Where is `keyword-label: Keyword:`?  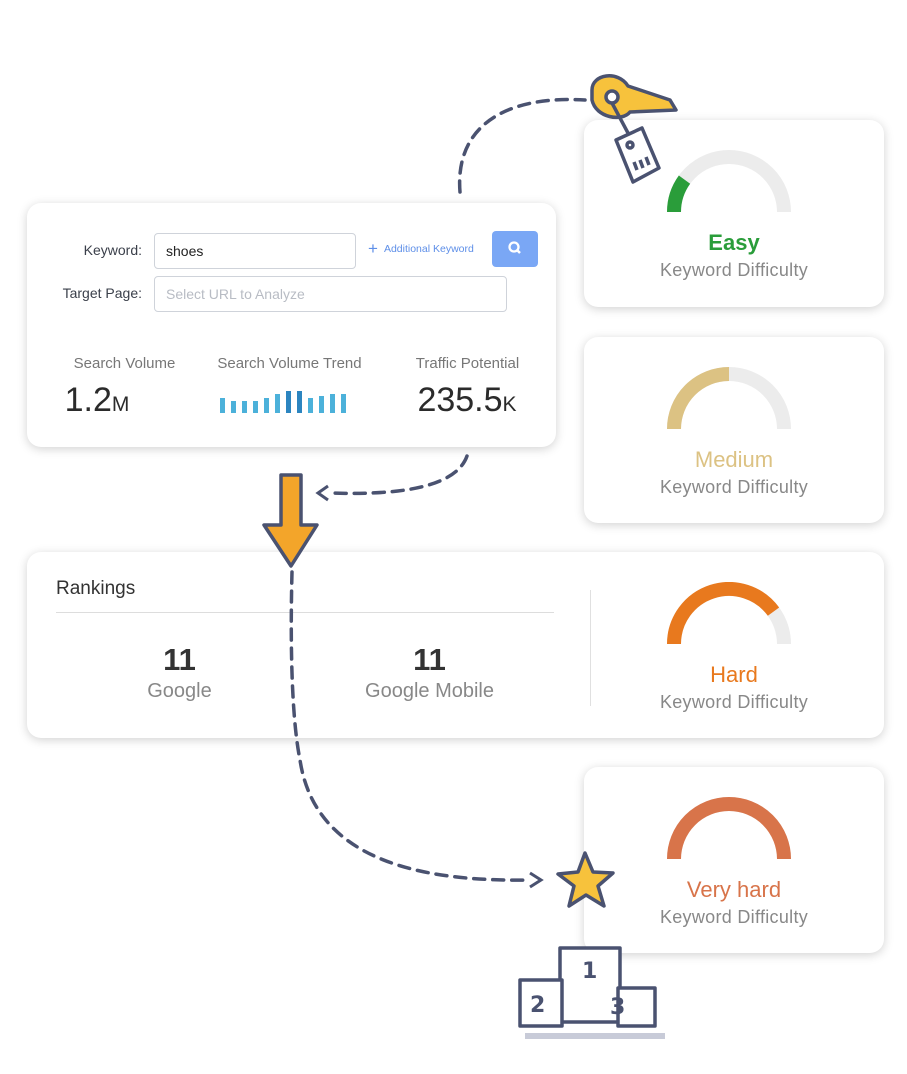 keyword-label: Keyword: is located at coordinates (112, 250).